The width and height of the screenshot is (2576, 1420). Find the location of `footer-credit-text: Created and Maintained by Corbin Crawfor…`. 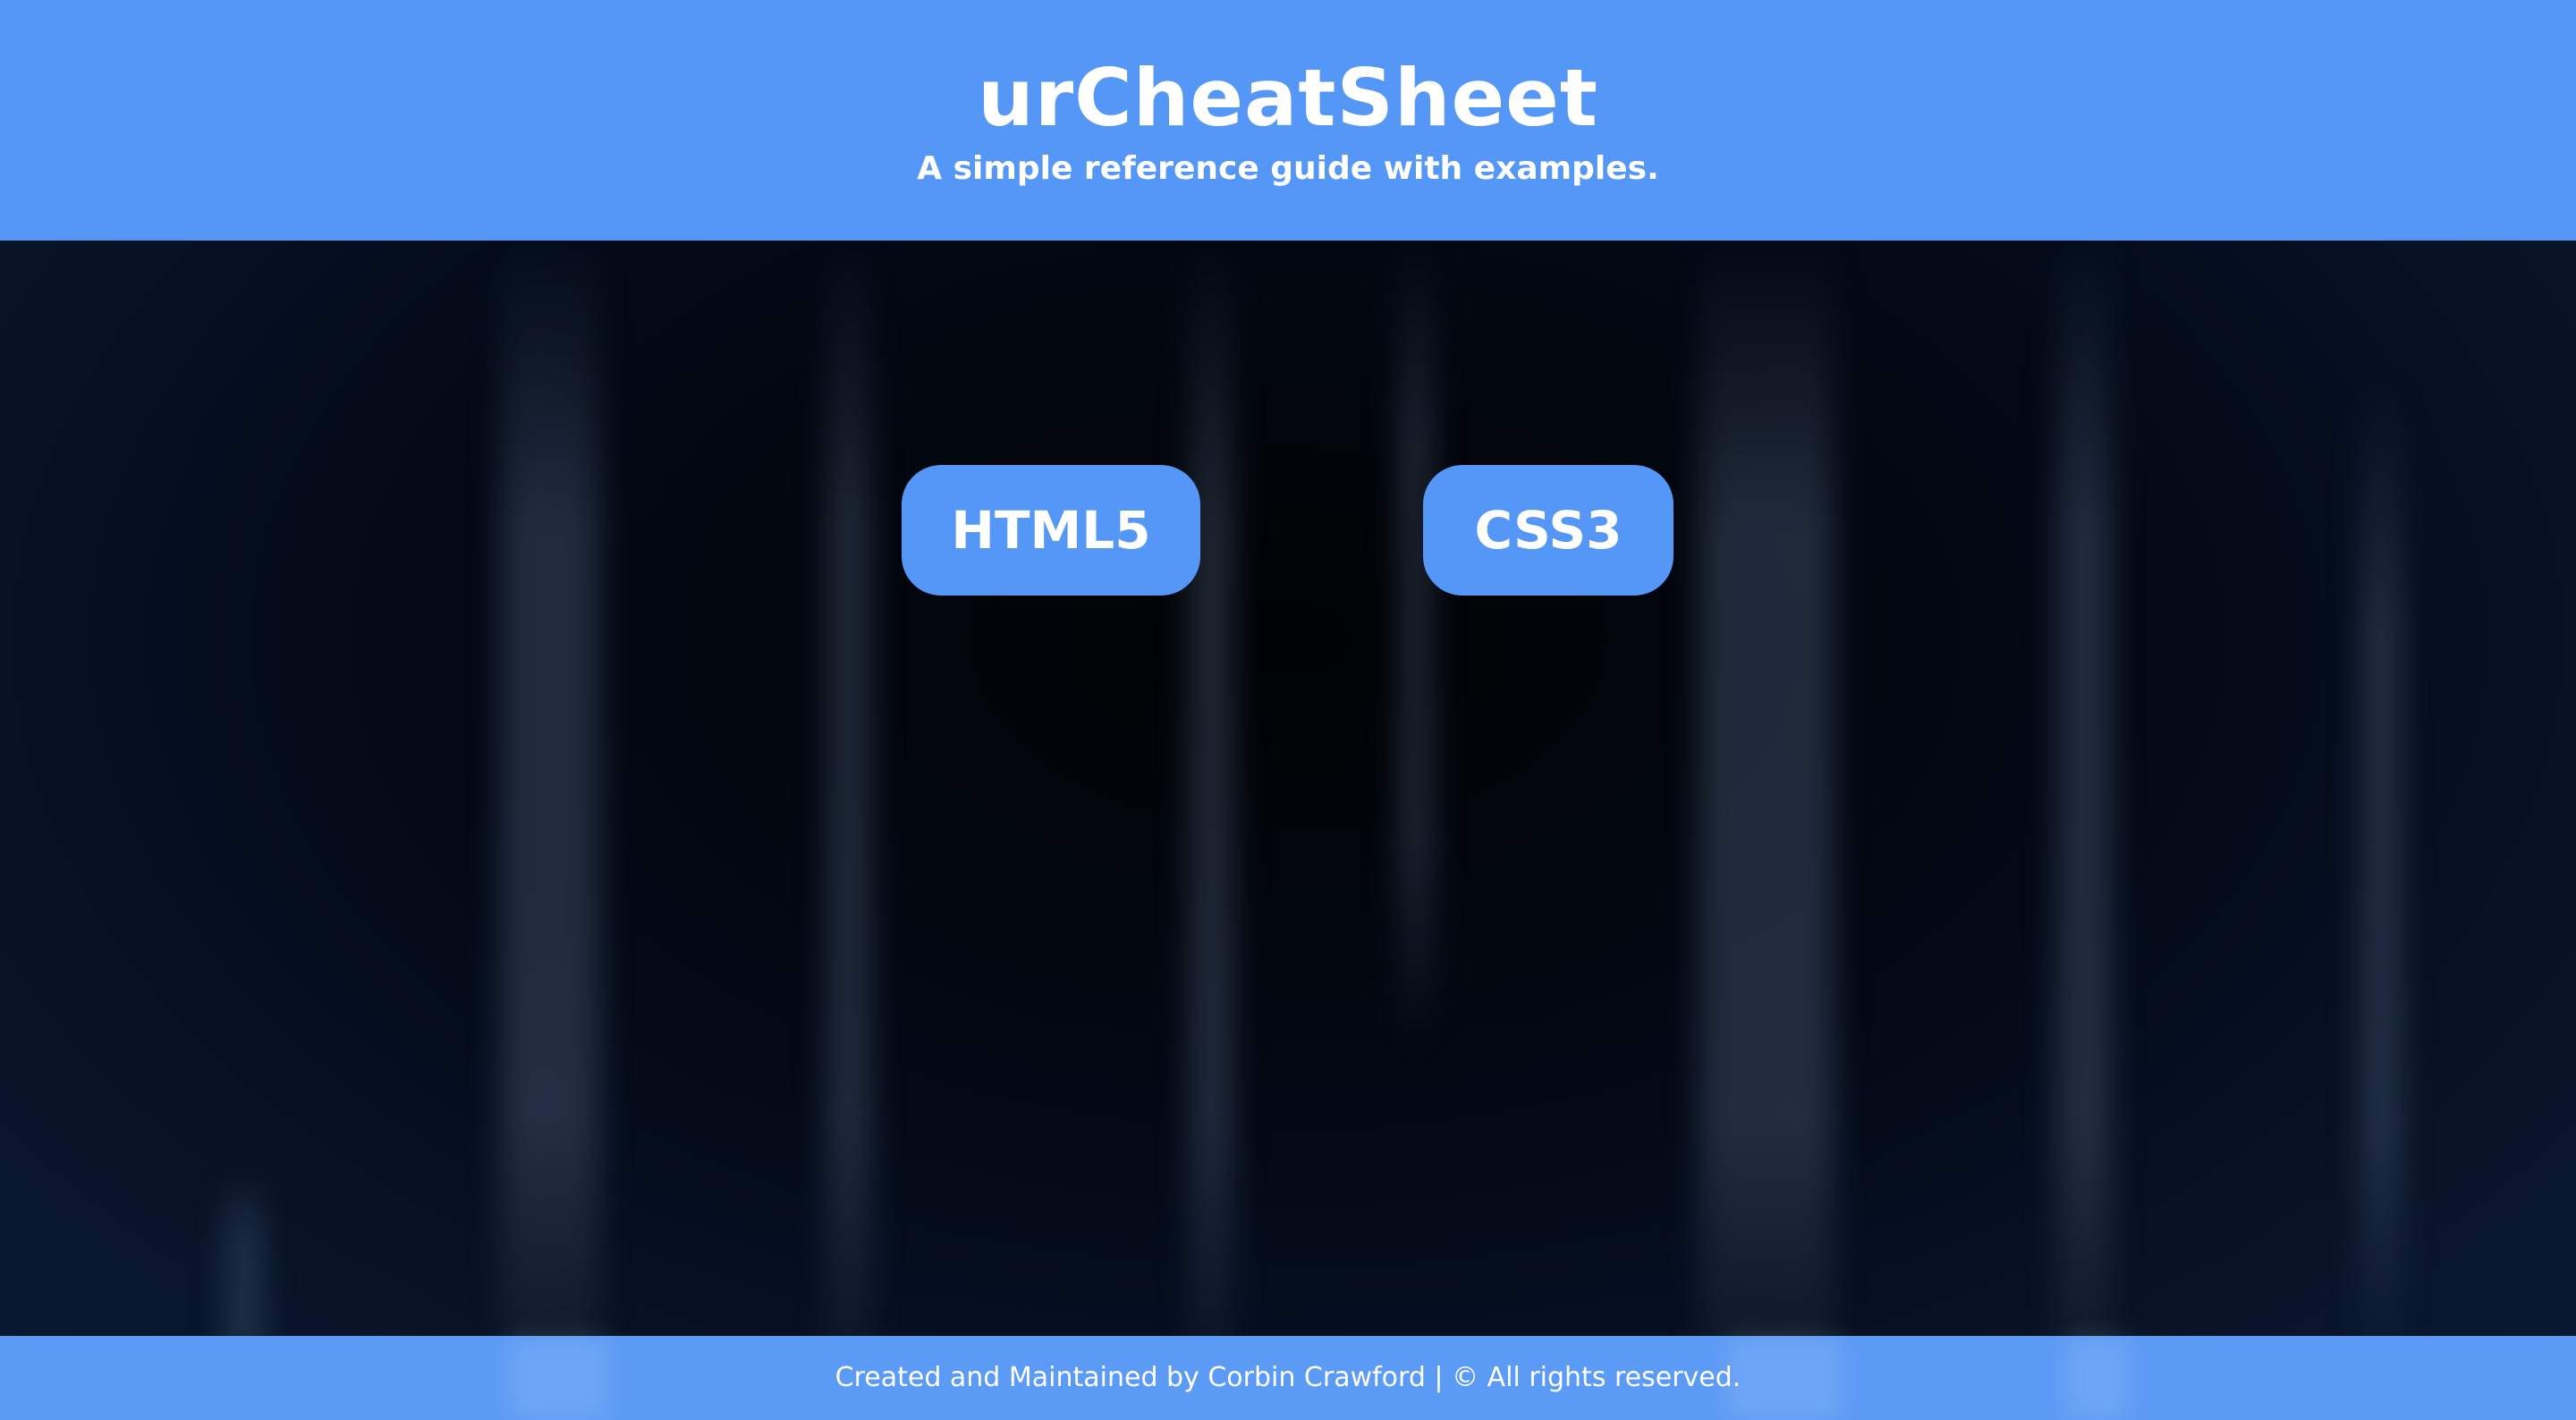

footer-credit-text: Created and Maintained by Corbin Crawfor… is located at coordinates (1288, 1378).